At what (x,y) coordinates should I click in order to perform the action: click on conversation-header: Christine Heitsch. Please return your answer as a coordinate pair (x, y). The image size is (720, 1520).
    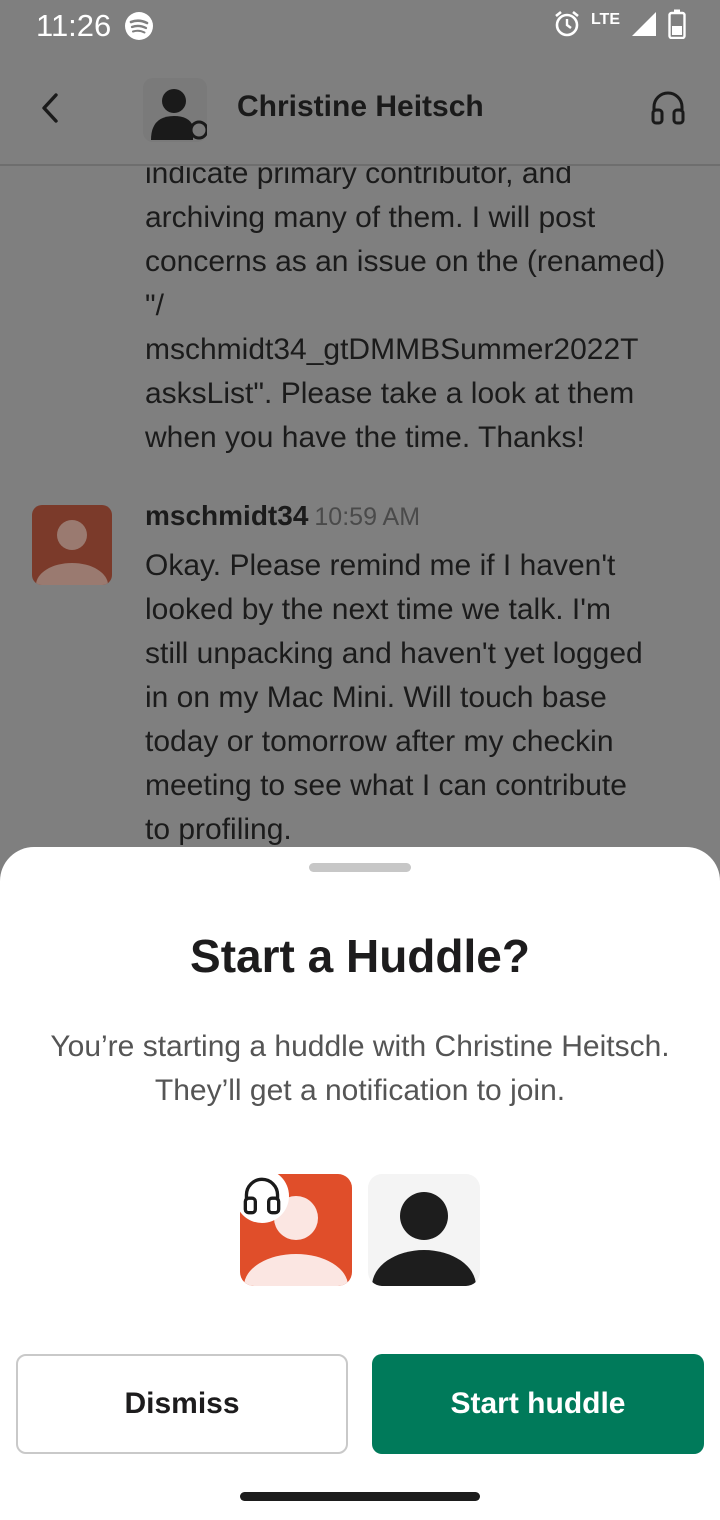
    Looking at the image, I should click on (360, 111).